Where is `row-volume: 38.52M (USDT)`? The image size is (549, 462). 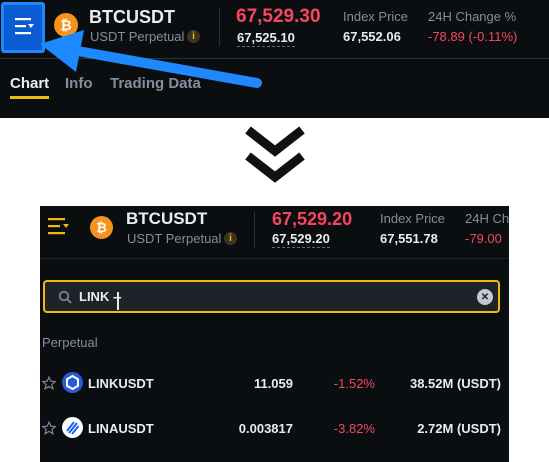 row-volume: 38.52M (USDT) is located at coordinates (455, 383).